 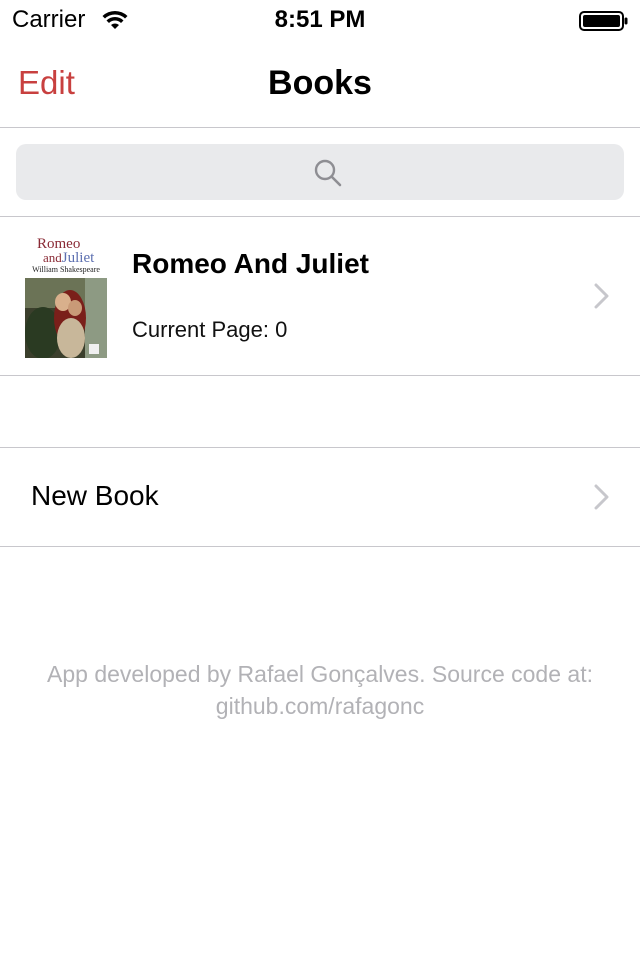 I want to click on navigation-bar: Edit Books, so click(x=320, y=84).